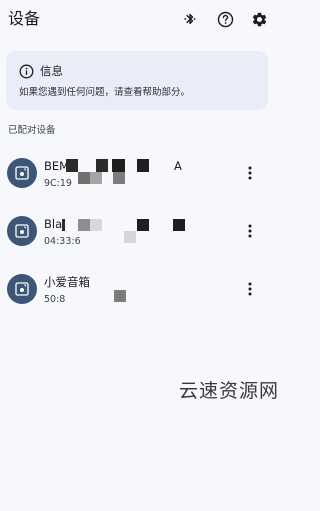 This screenshot has width=320, height=511. What do you see at coordinates (51, 71) in the screenshot?
I see `info-title: 信息` at bounding box center [51, 71].